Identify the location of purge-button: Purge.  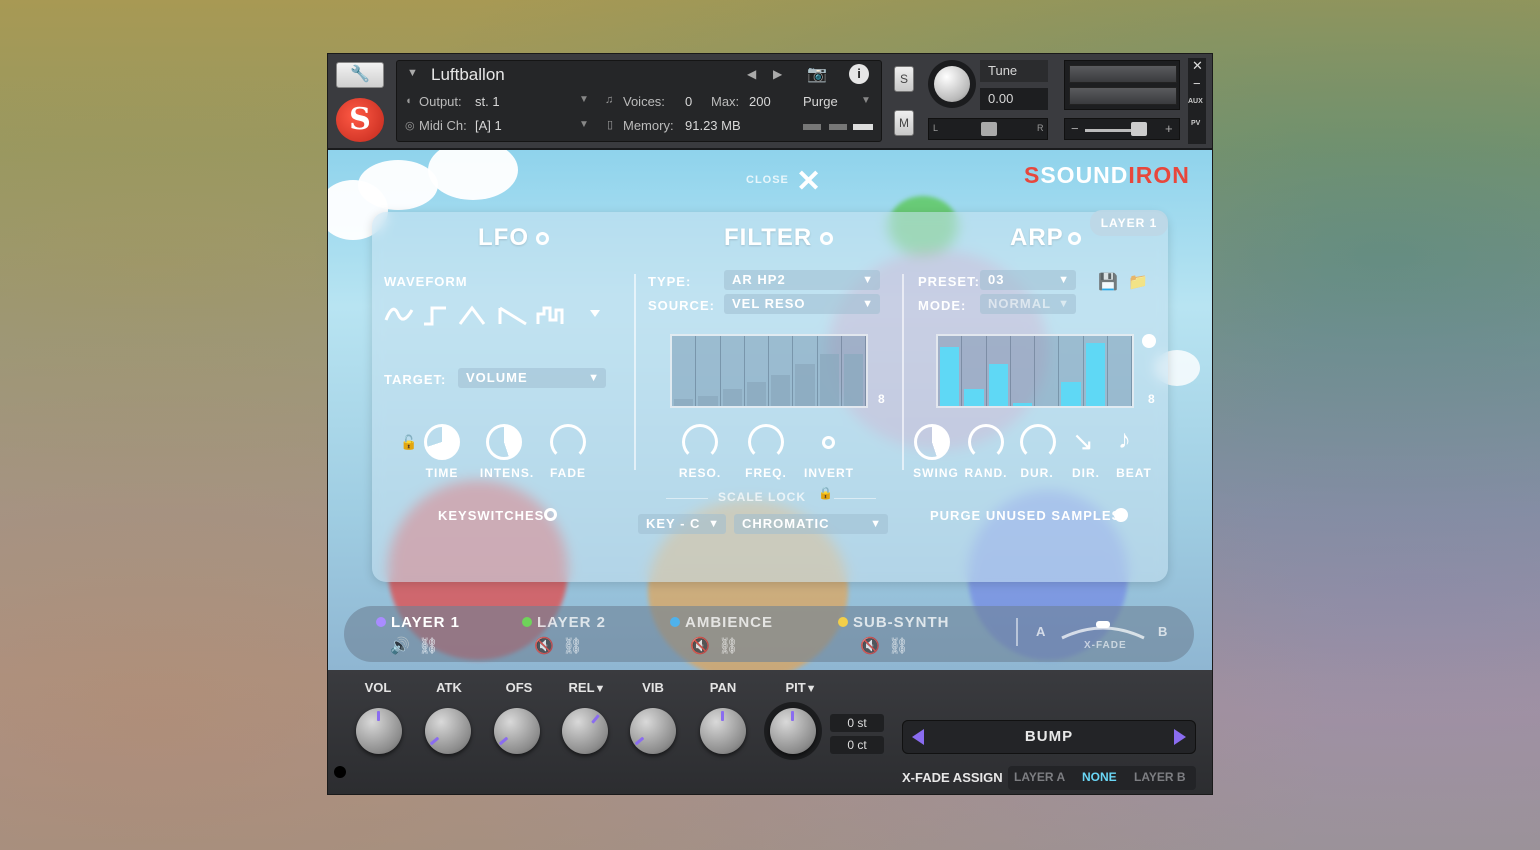
(820, 101).